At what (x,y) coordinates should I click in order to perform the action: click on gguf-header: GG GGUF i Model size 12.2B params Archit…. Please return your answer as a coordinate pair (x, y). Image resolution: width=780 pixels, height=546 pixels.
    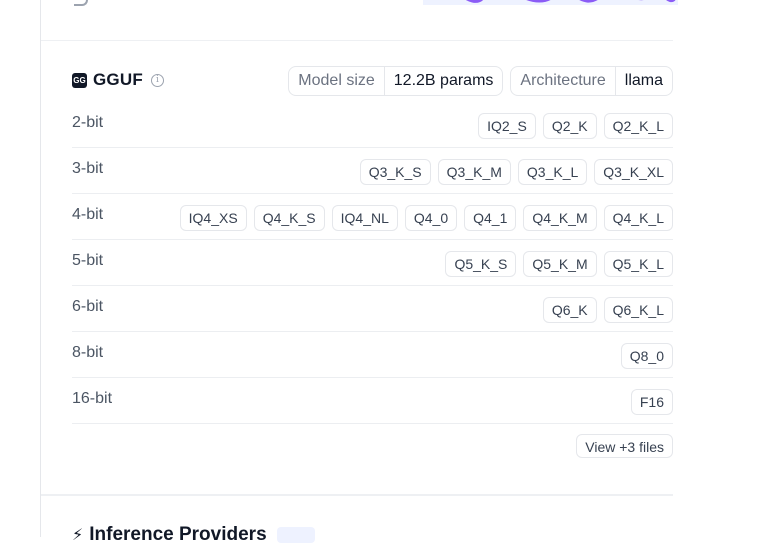
    Looking at the image, I should click on (372, 81).